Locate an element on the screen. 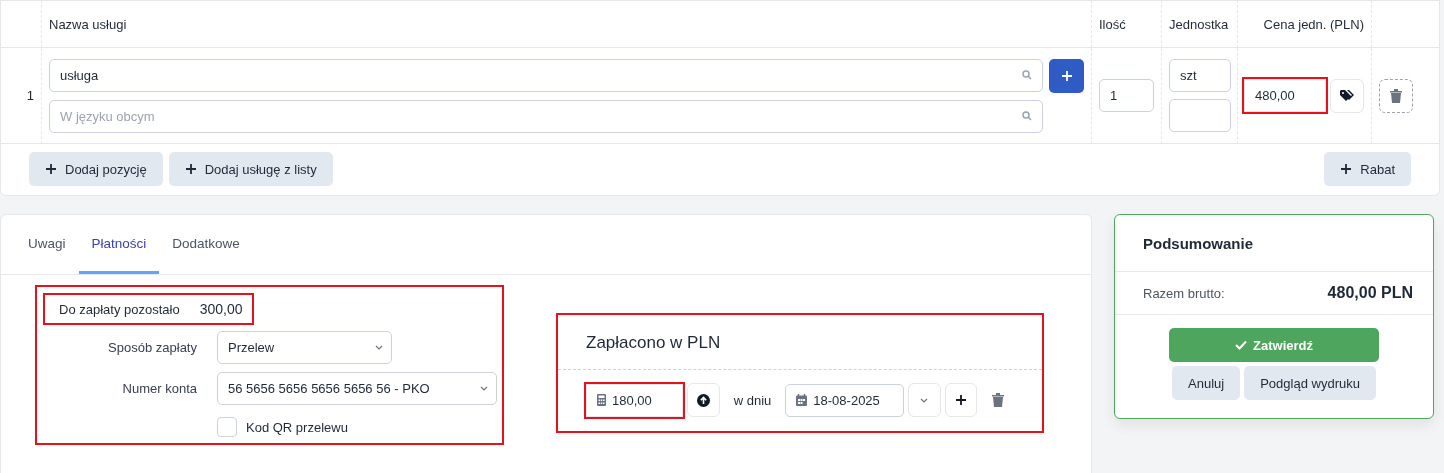 The height and width of the screenshot is (473, 1444). add-service-button is located at coordinates (1066, 75).